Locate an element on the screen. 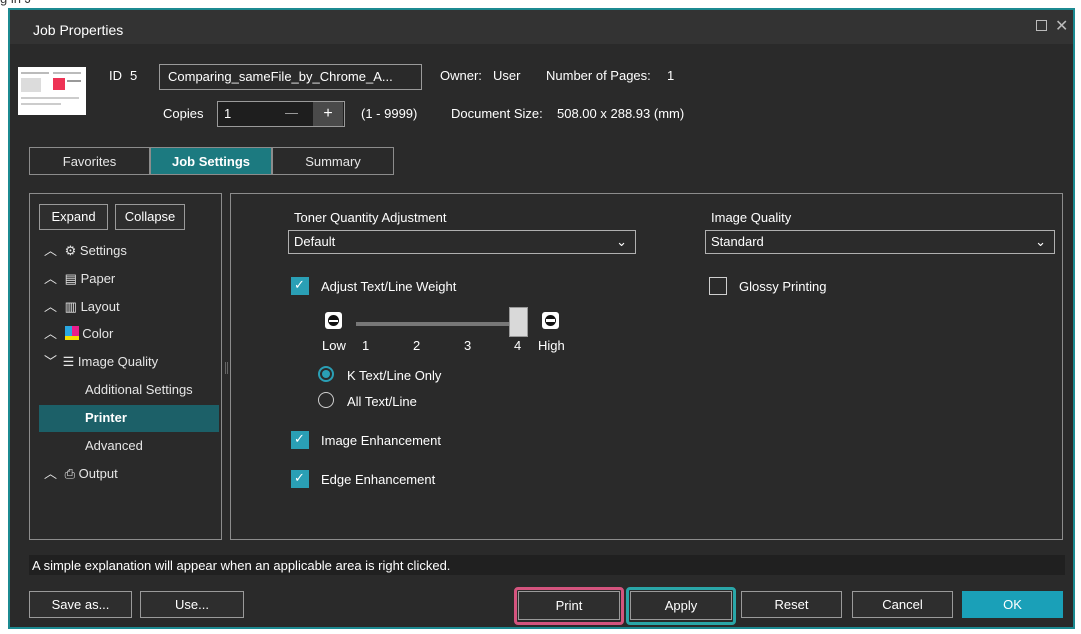 The height and width of the screenshot is (634, 1081). toner-select: Default ⌄ is located at coordinates (462, 242).